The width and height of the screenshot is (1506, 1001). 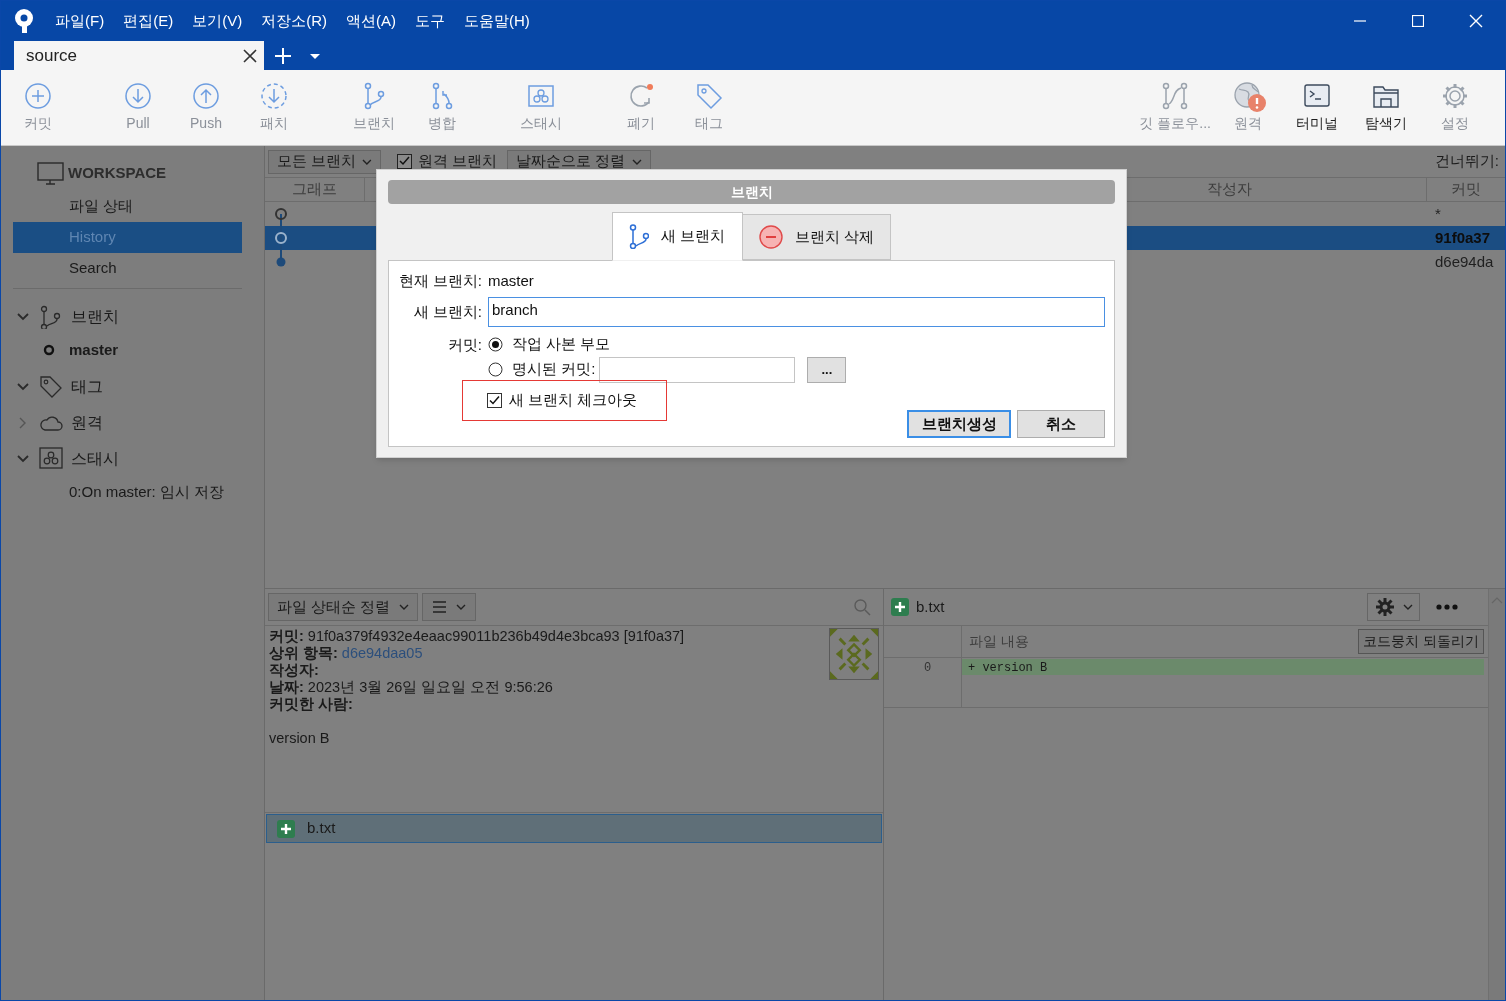 What do you see at coordinates (24, 21) in the screenshot?
I see `app-logo-icon` at bounding box center [24, 21].